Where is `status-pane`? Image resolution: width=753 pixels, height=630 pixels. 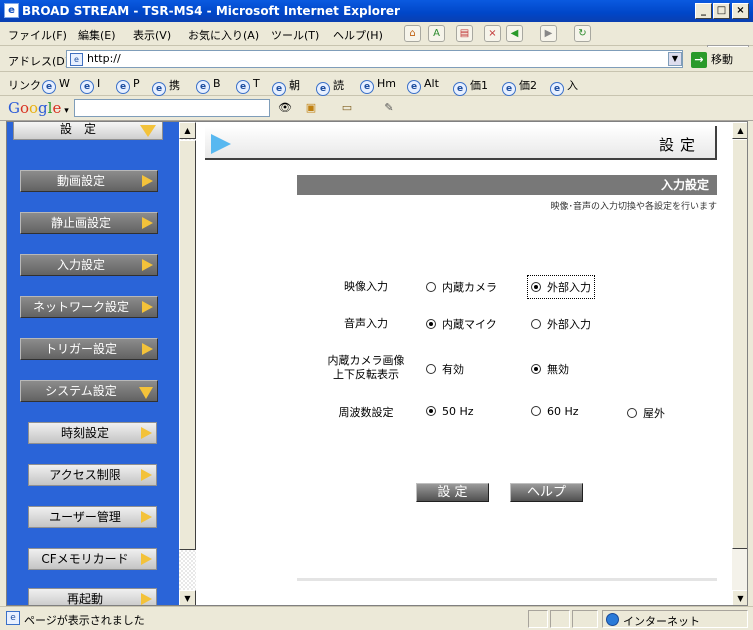 status-pane is located at coordinates (585, 619).